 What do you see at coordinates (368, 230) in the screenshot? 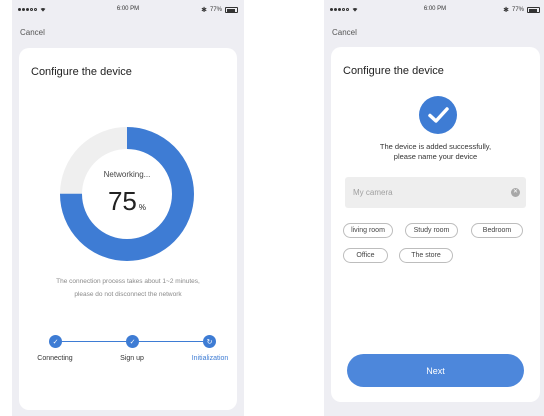
I see `room-chip-living-room: living room` at bounding box center [368, 230].